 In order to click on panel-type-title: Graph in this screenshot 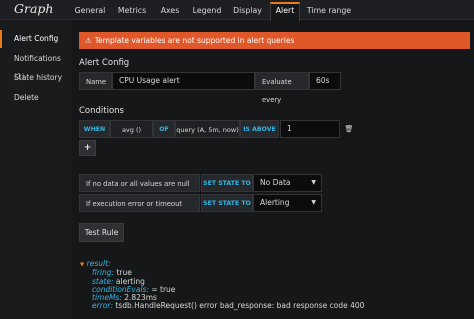, I will do `click(34, 8)`.